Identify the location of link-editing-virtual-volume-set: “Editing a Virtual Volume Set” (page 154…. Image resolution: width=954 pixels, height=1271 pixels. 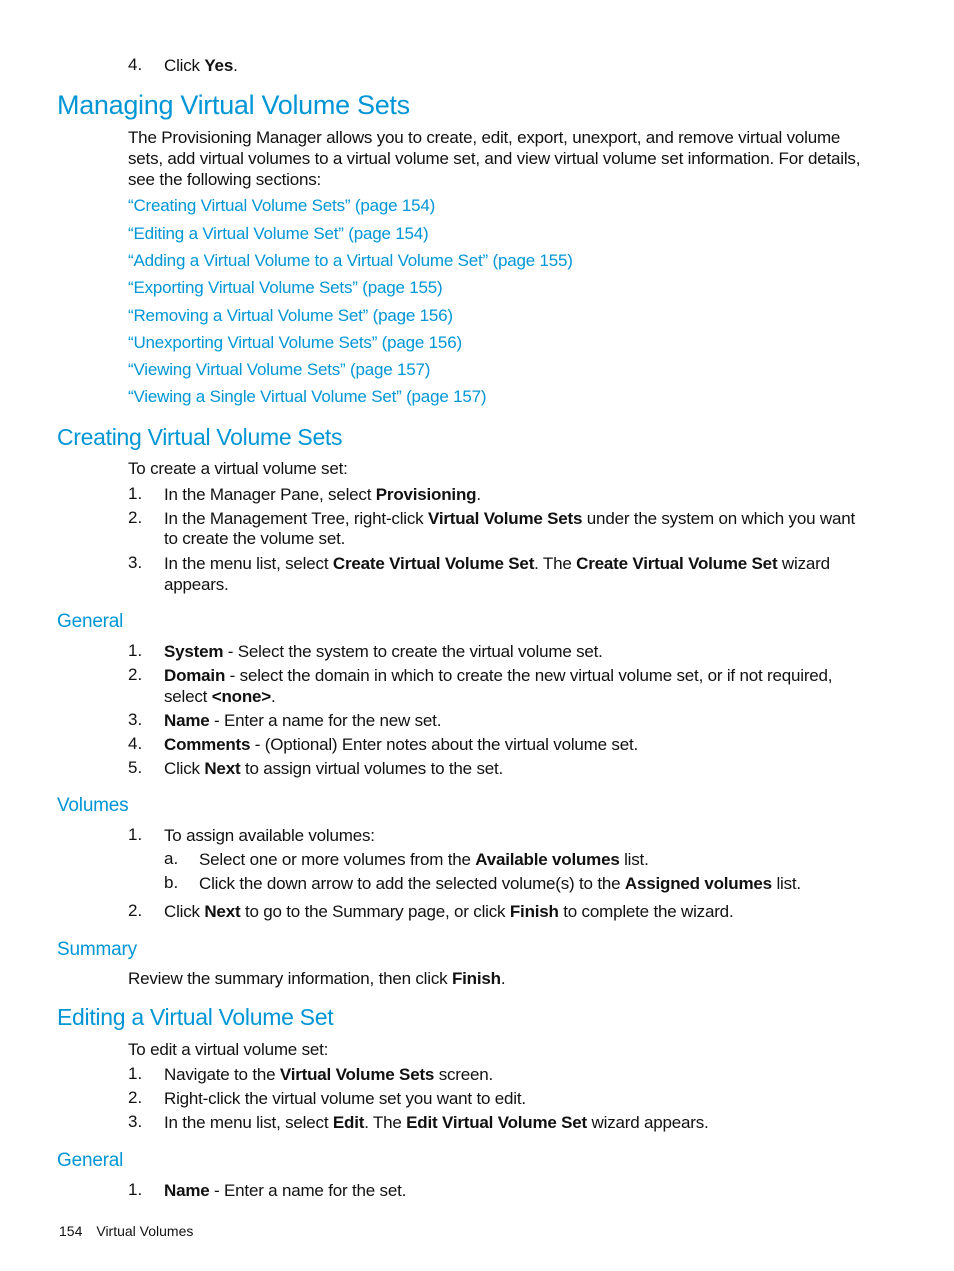
(278, 234).